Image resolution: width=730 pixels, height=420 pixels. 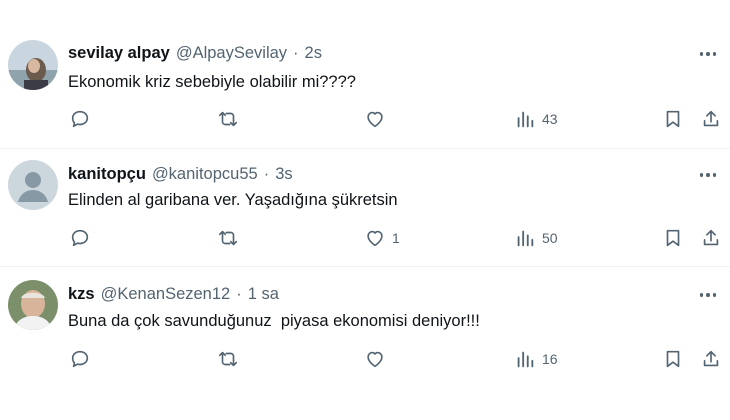 I want to click on action-bar: 43, so click(x=365, y=119).